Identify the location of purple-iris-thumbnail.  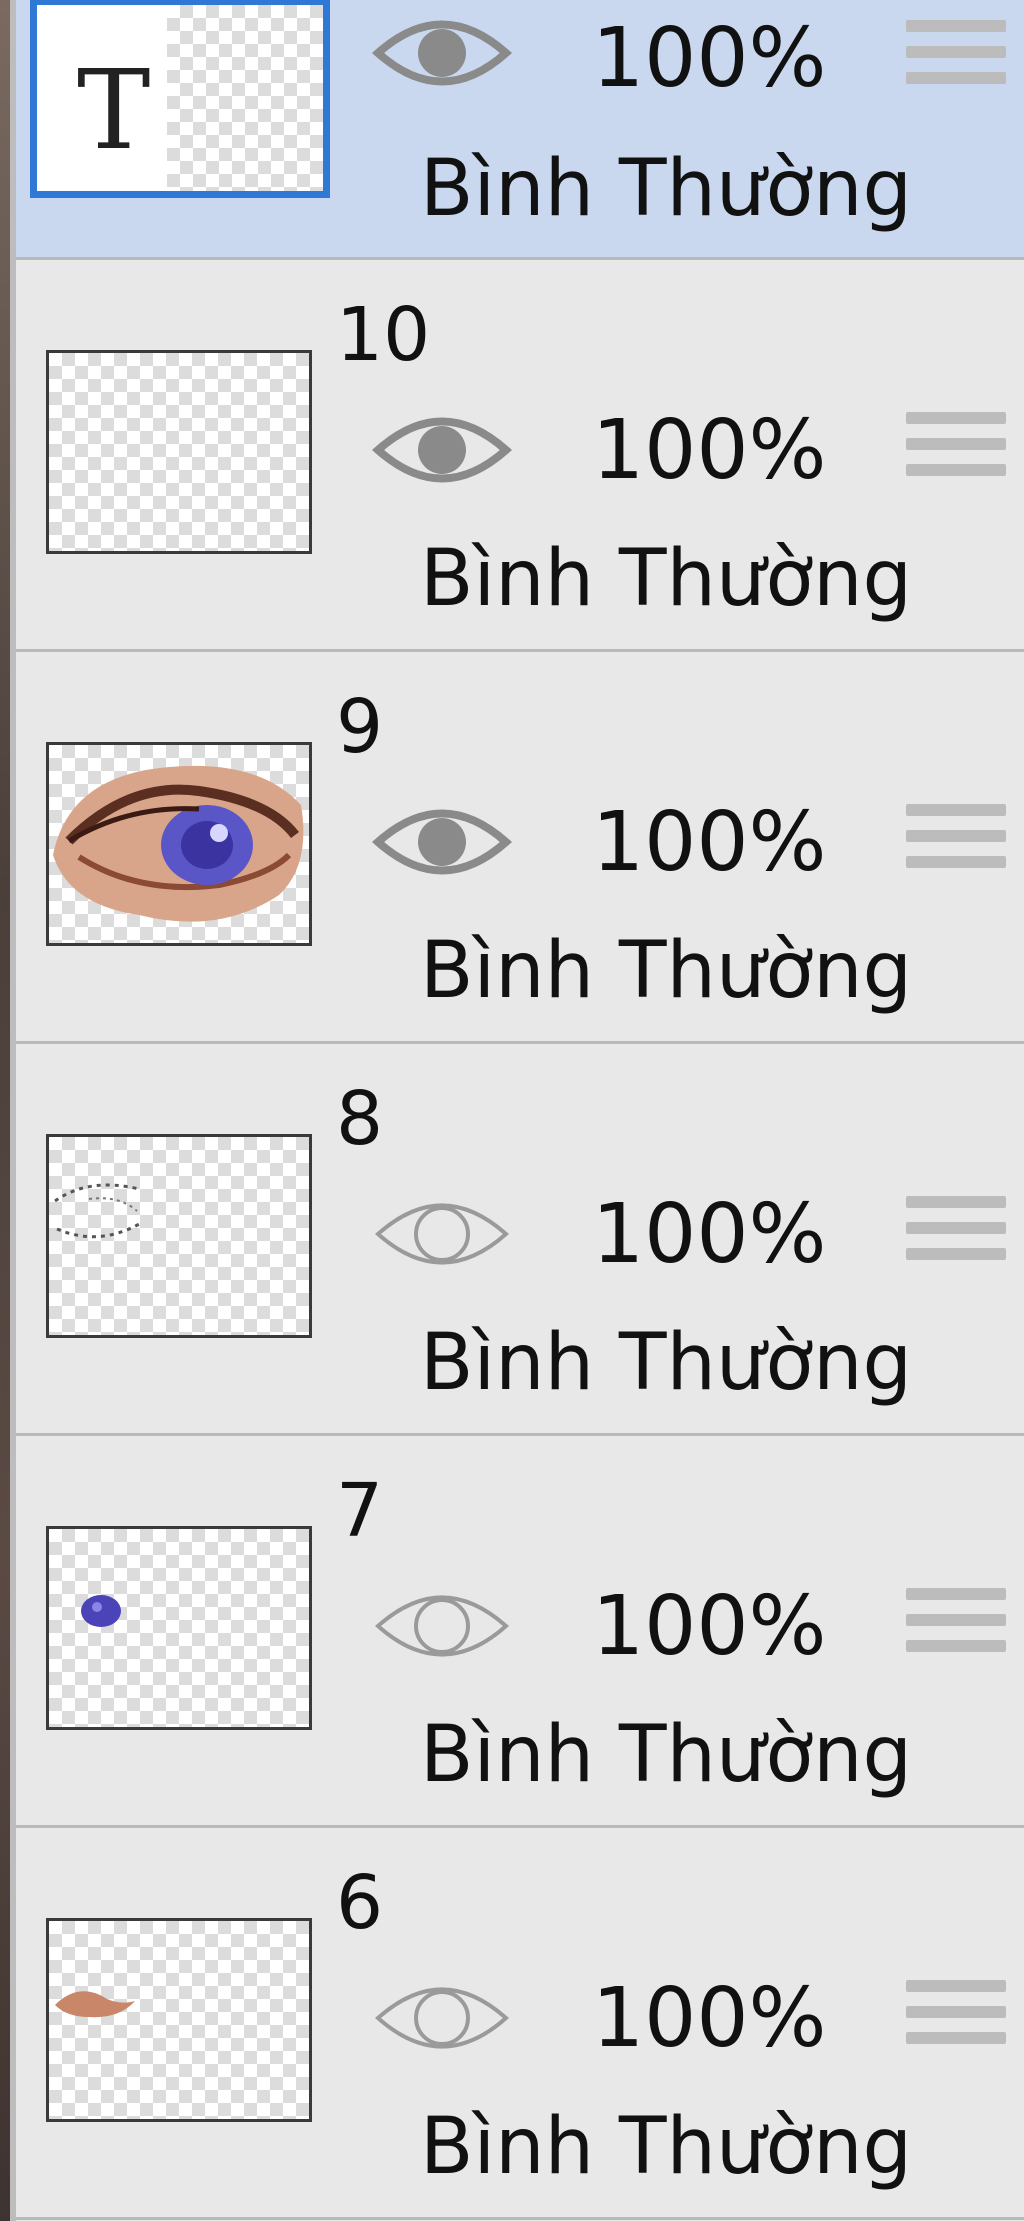
(101, 1611).